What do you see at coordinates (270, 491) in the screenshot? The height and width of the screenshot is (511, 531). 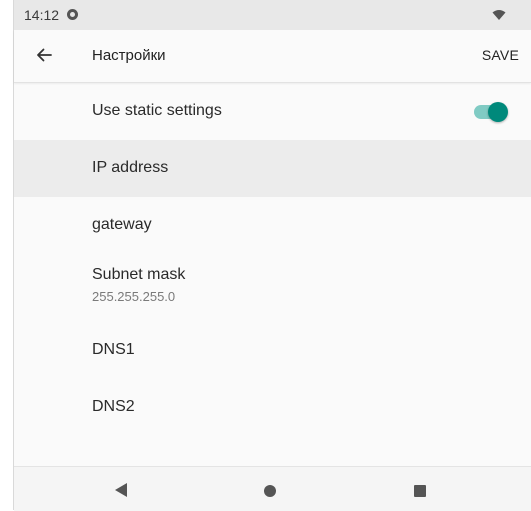 I see `circle-home-icon` at bounding box center [270, 491].